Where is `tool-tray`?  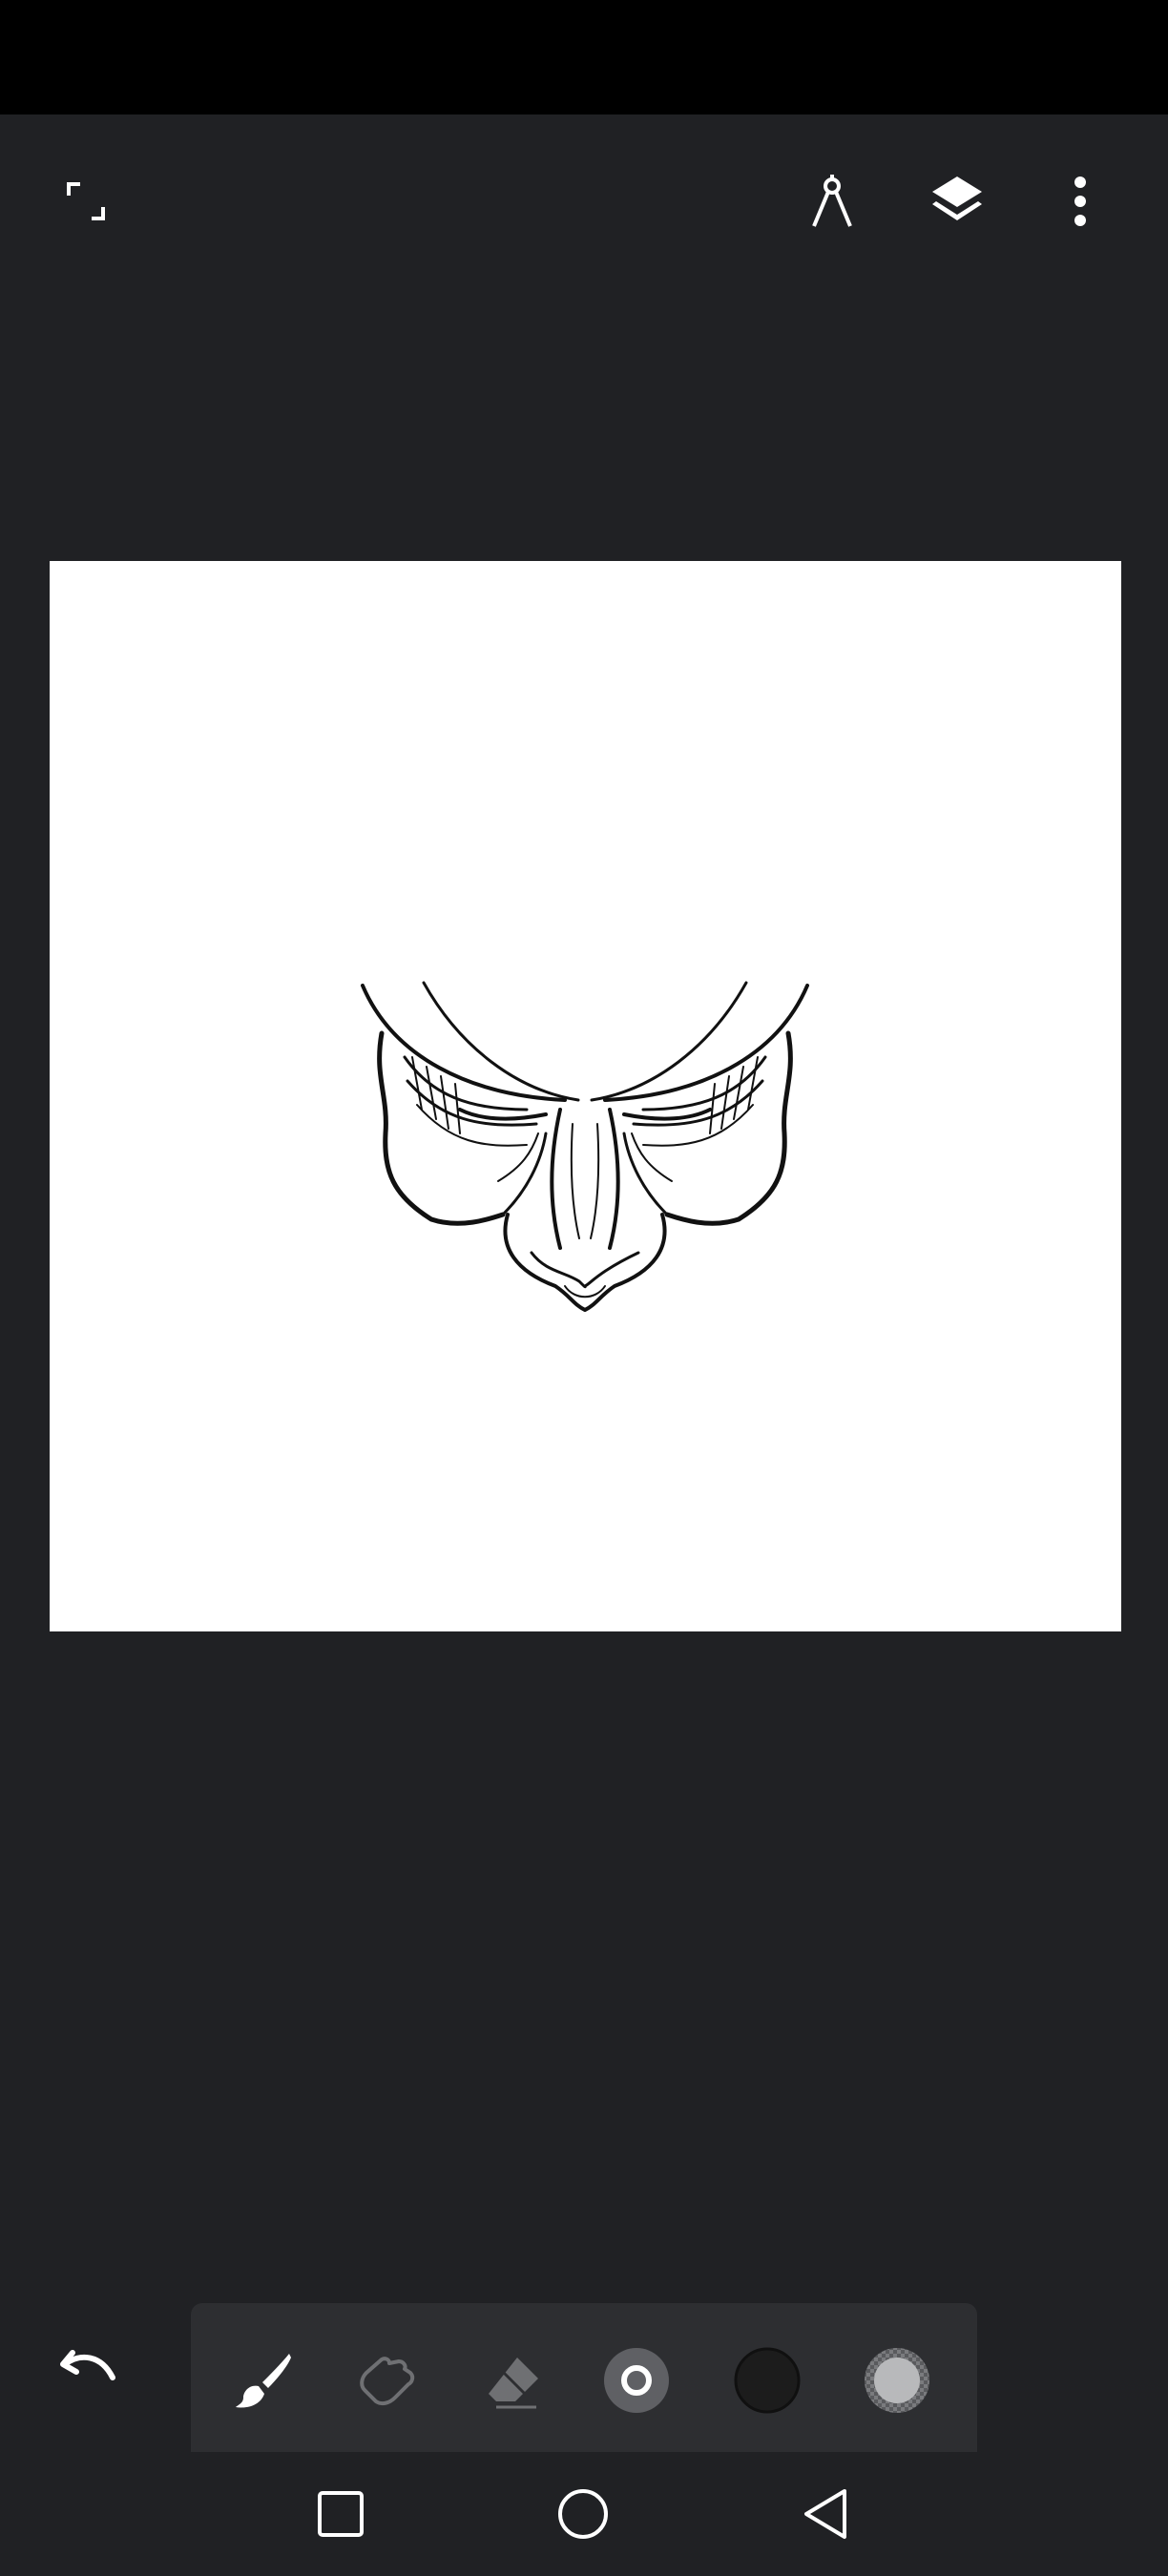 tool-tray is located at coordinates (584, 2379).